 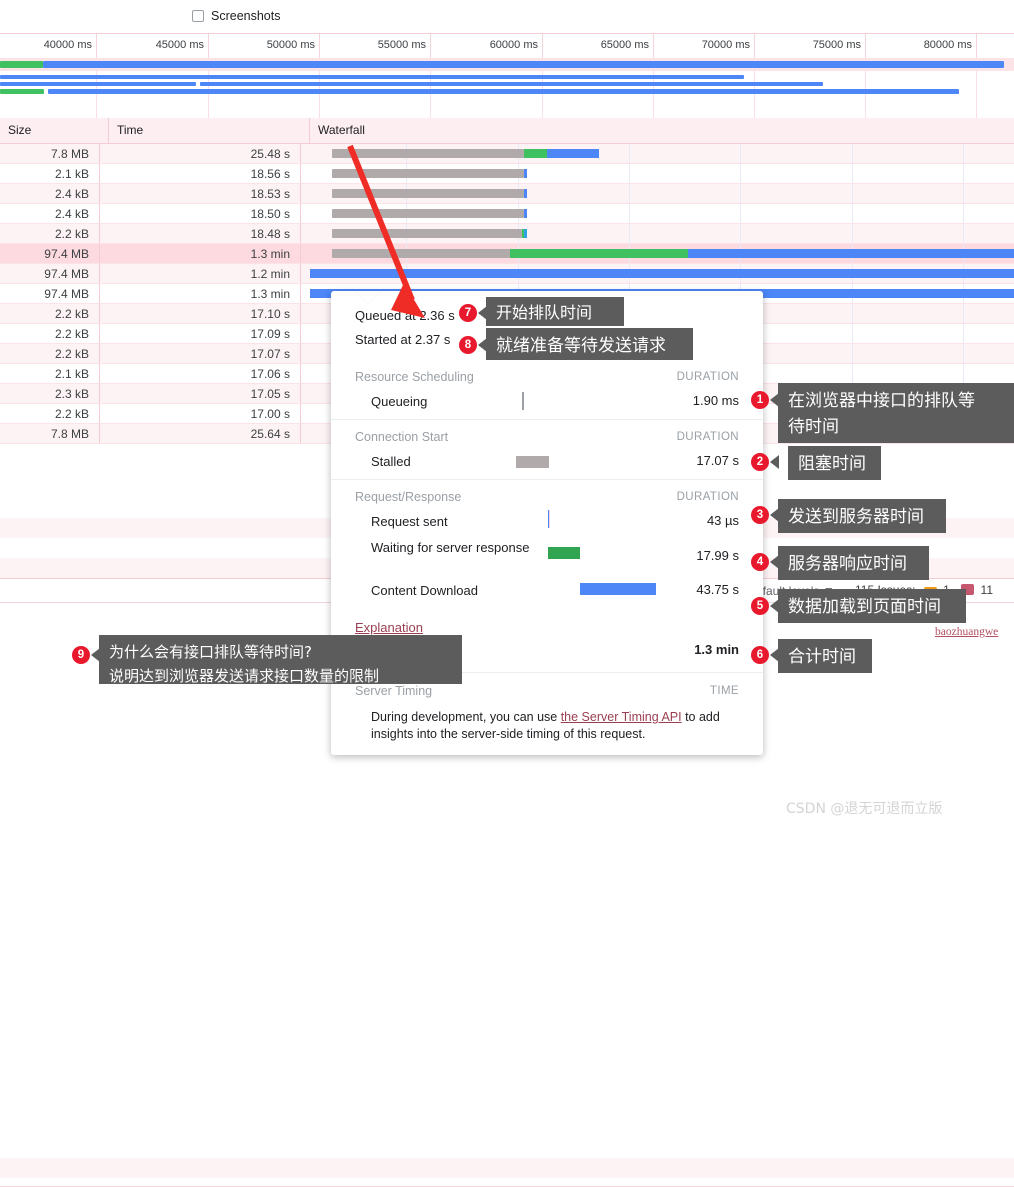 What do you see at coordinates (468, 345) in the screenshot?
I see `annotation-badge-8: 8` at bounding box center [468, 345].